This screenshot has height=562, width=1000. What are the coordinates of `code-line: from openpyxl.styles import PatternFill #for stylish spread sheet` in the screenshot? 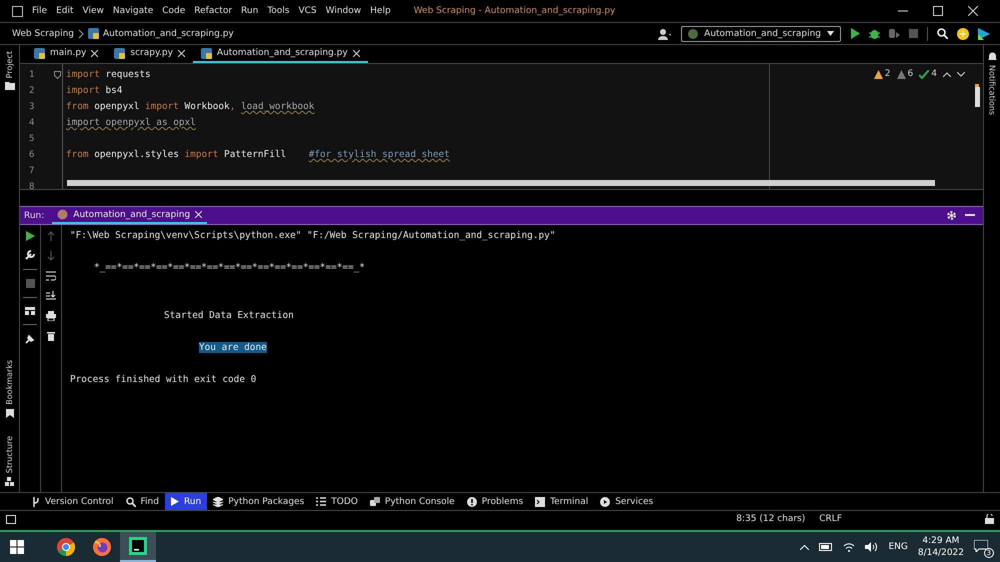 It's located at (258, 154).